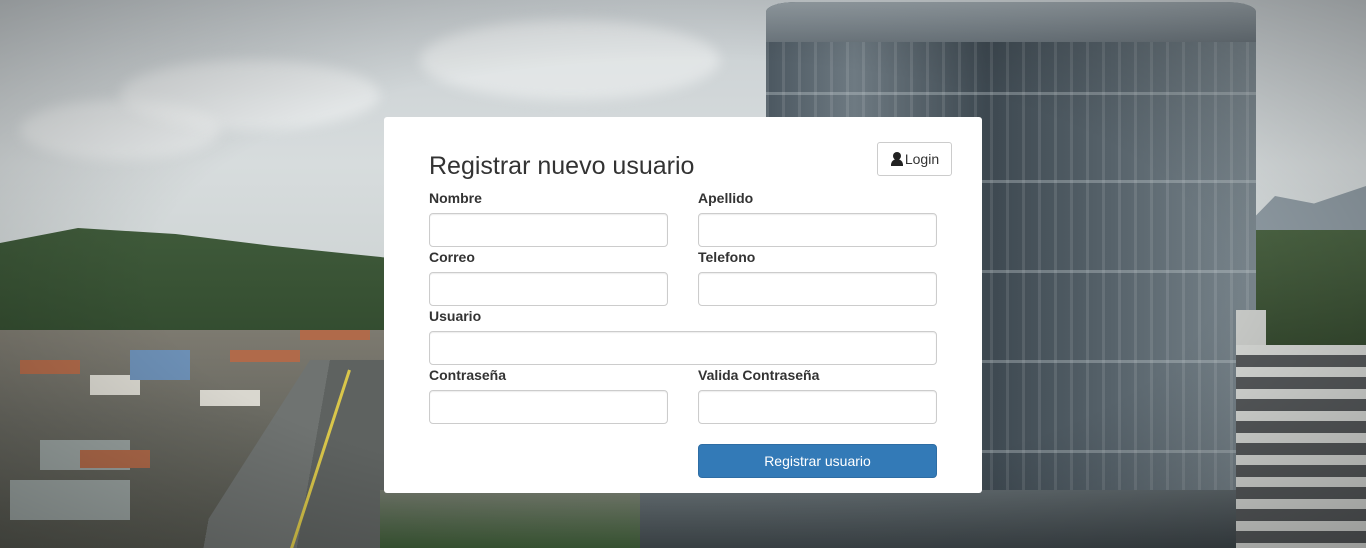  Describe the element at coordinates (817, 289) in the screenshot. I see `telefono-field` at that location.